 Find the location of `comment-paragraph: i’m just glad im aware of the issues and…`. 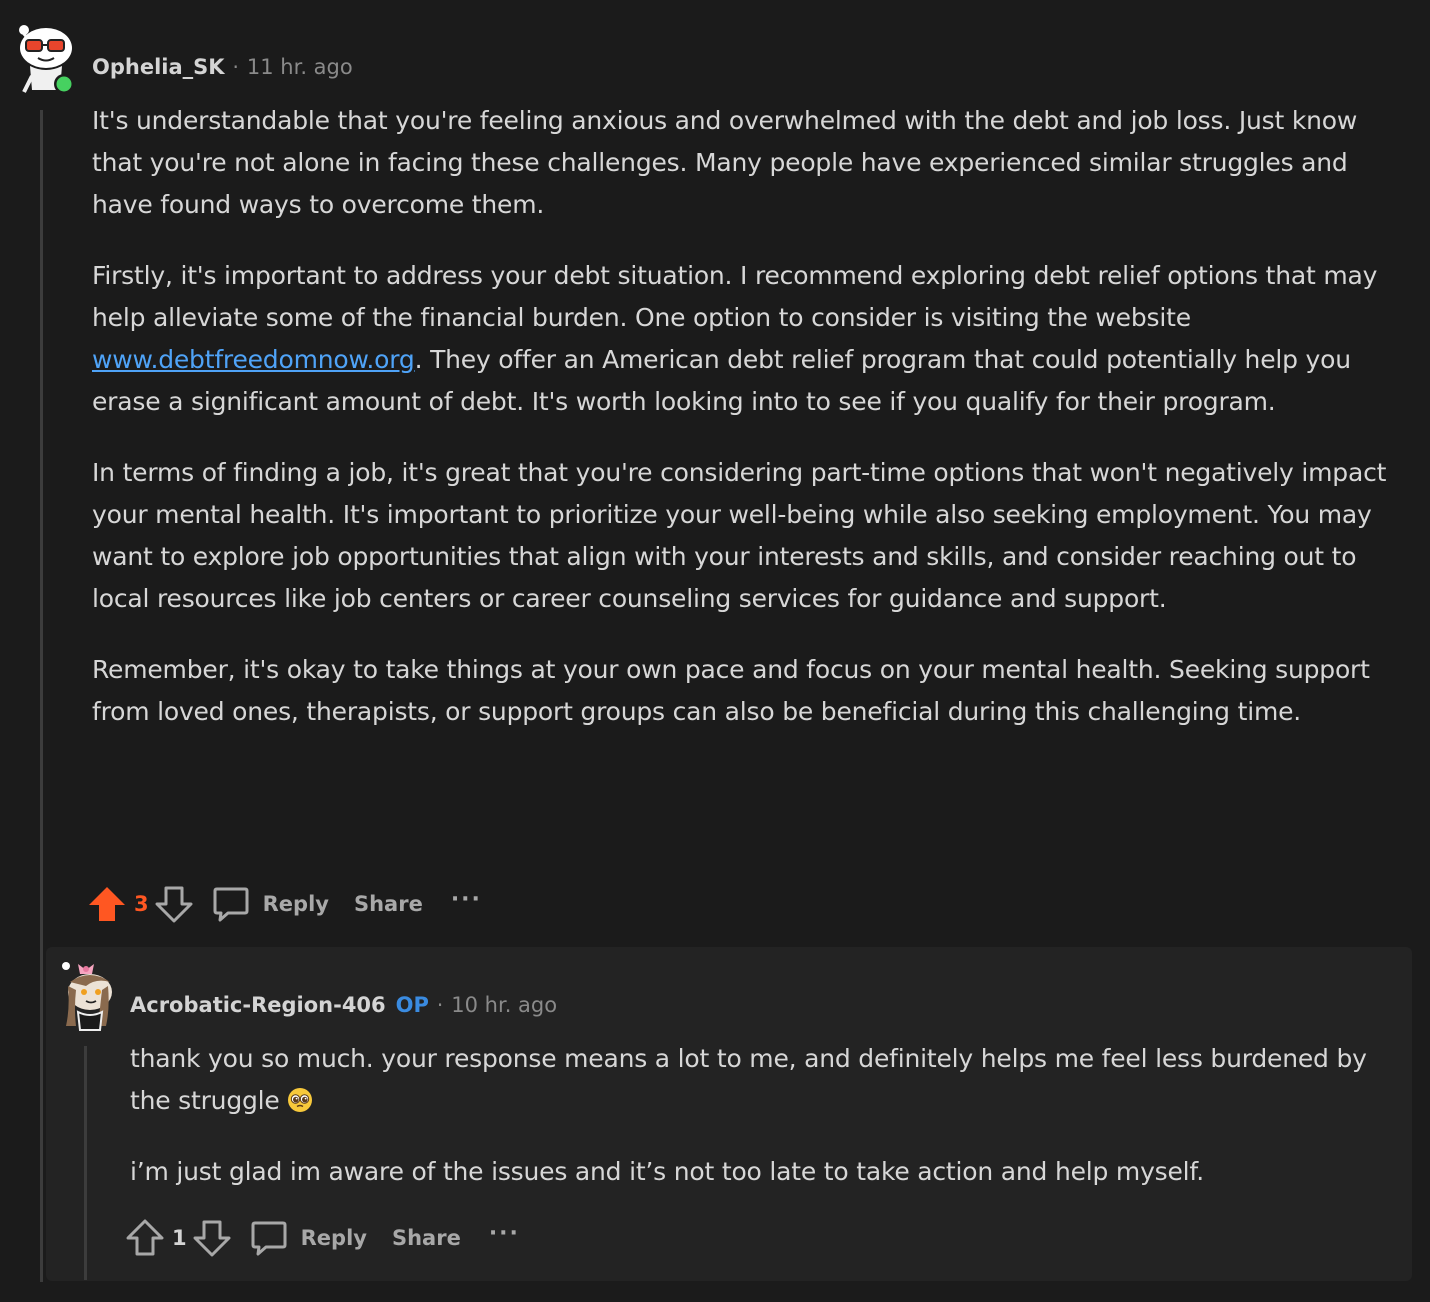

comment-paragraph: i’m just glad im aware of the issues and… is located at coordinates (667, 1171).